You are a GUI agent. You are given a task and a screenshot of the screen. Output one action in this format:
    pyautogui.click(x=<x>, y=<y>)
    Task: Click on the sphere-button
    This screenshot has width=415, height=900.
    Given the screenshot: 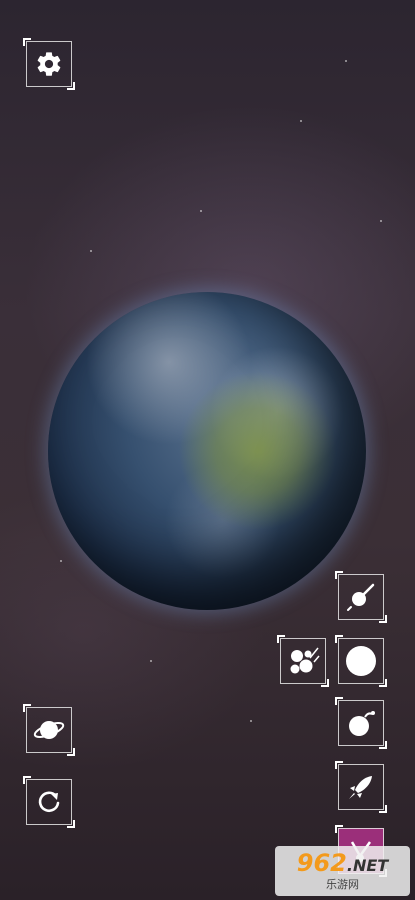 What is the action you would take?
    pyautogui.click(x=361, y=661)
    